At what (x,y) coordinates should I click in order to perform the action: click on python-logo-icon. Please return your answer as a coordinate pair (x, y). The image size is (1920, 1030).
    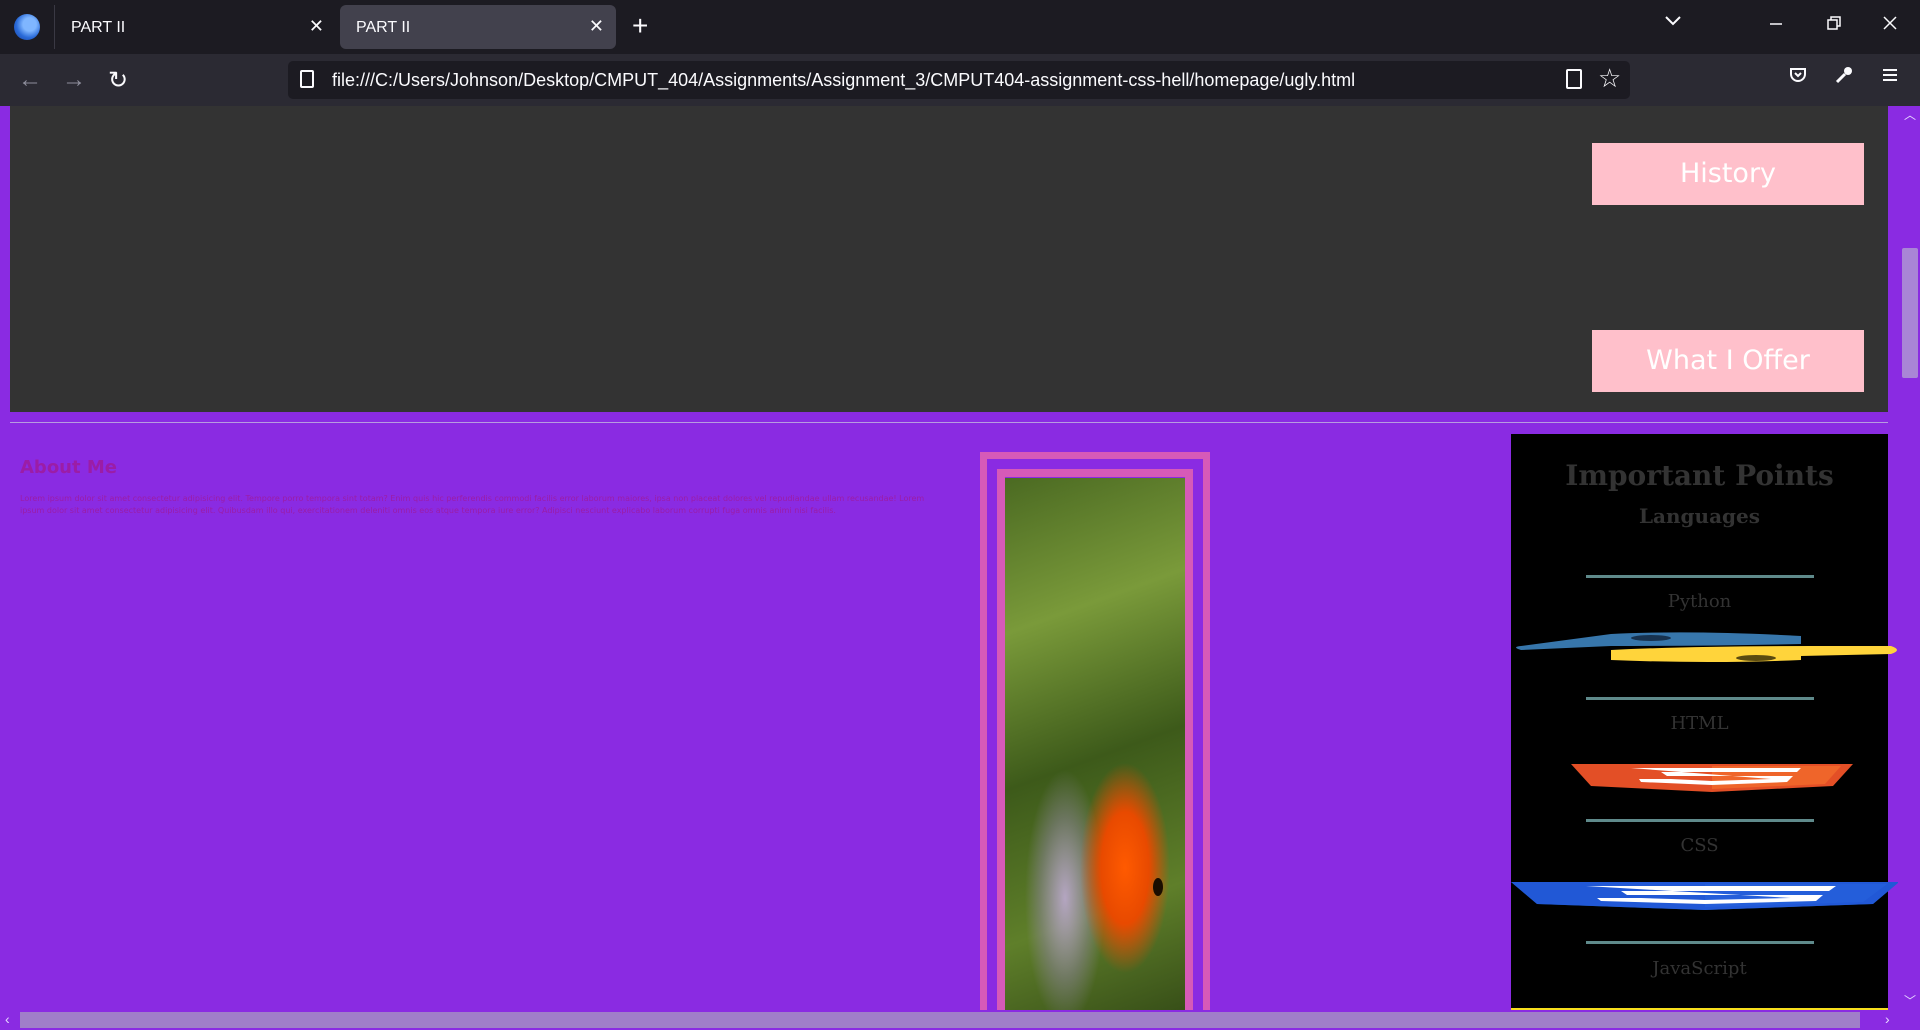
    Looking at the image, I should click on (1706, 647).